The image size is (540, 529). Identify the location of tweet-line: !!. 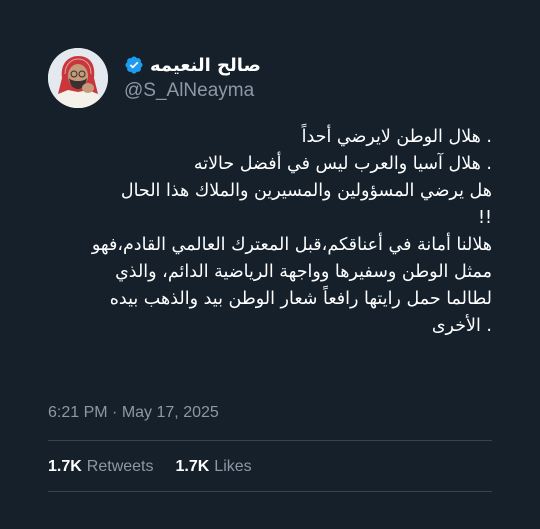
(484, 218).